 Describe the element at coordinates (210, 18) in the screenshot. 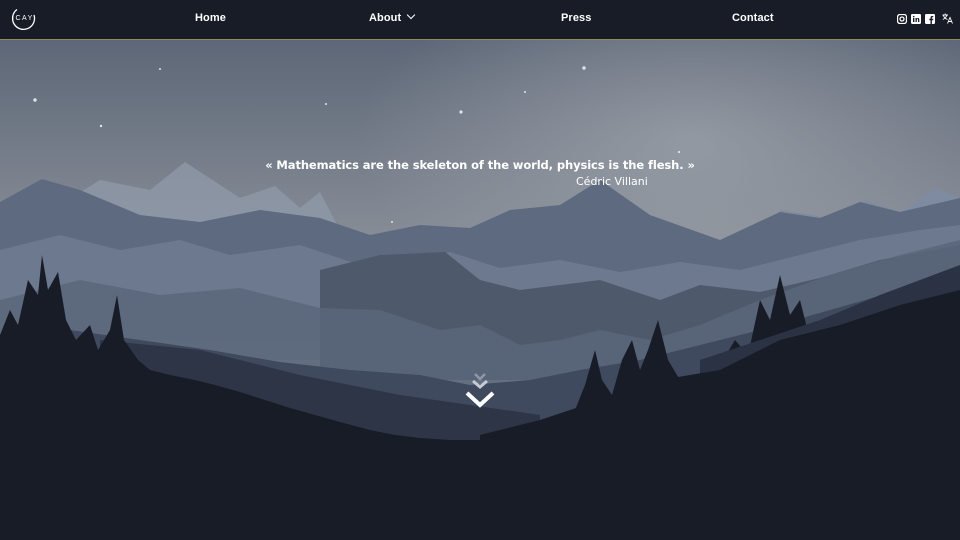

I see `nav-home-link: Home` at that location.